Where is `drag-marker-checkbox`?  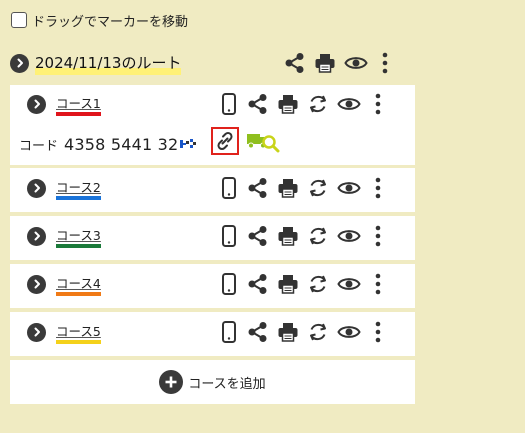
drag-marker-checkbox is located at coordinates (19, 20).